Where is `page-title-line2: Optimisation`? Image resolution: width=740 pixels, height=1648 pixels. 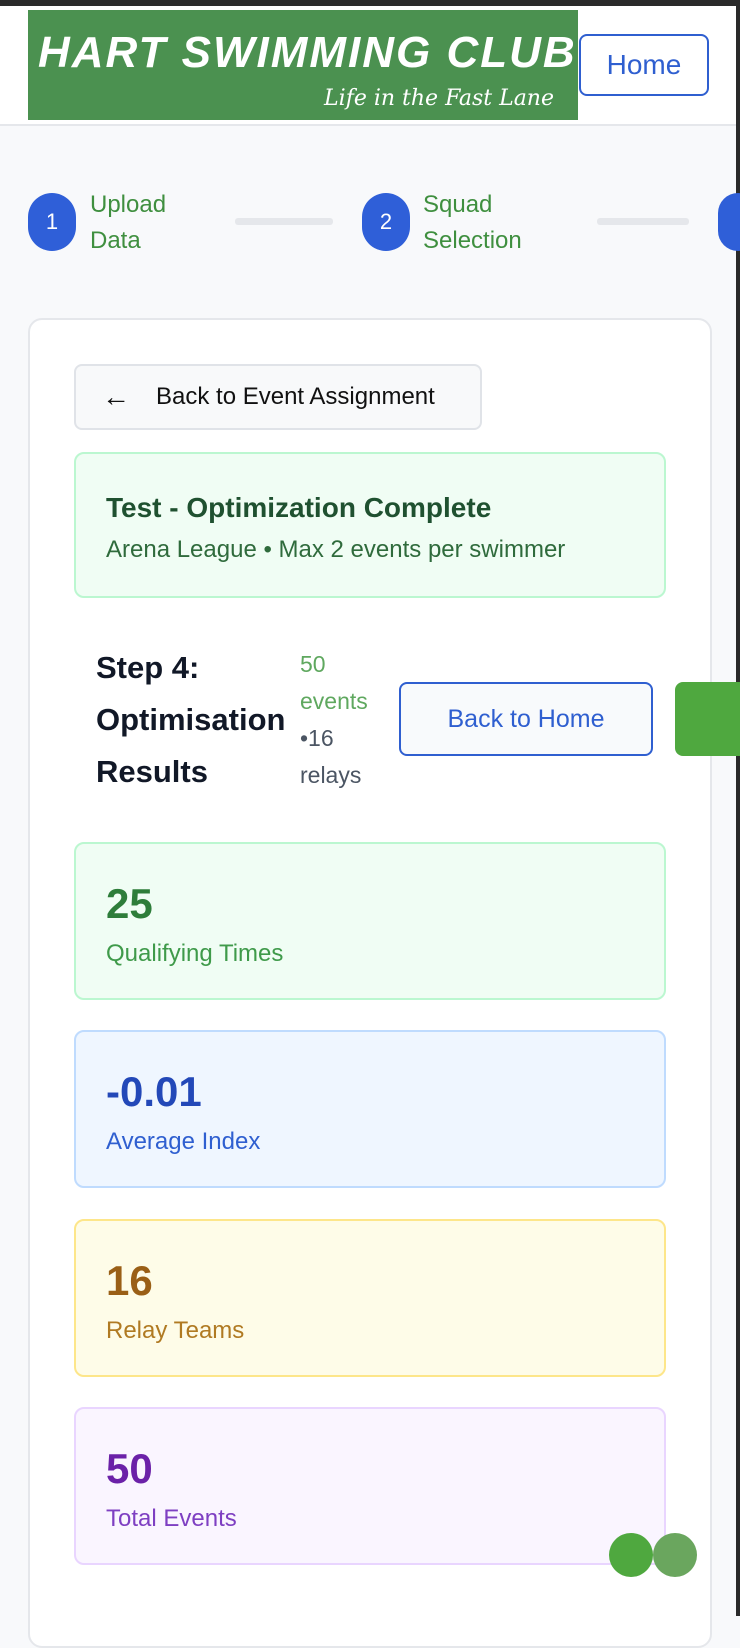
page-title-line2: Optimisation is located at coordinates (191, 719).